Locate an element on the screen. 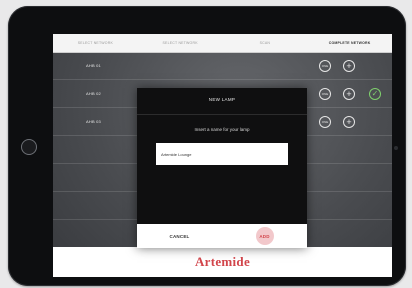 This screenshot has height=288, width=412. lamp-label: AHB 03 is located at coordinates (93, 121).